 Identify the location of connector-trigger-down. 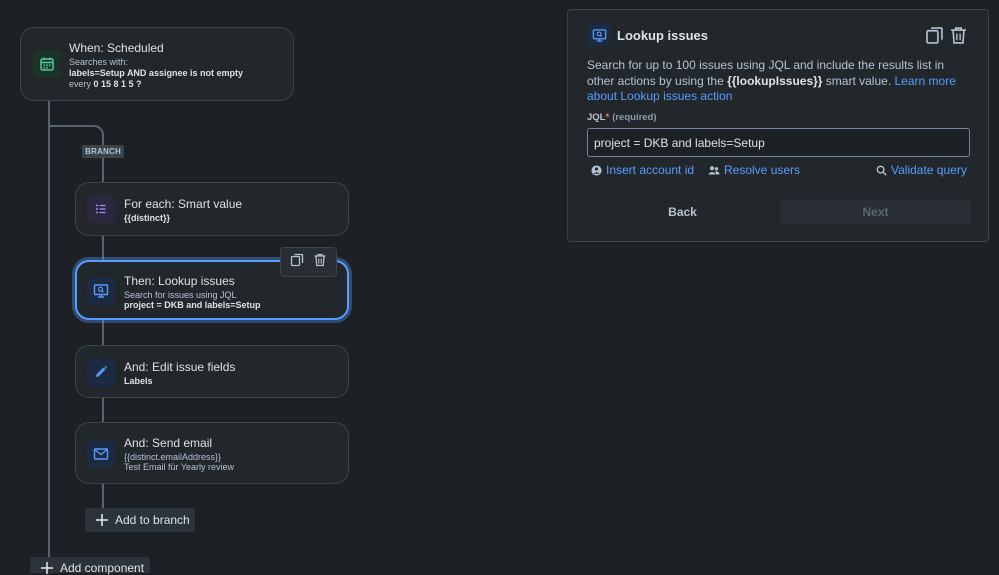
(49, 328).